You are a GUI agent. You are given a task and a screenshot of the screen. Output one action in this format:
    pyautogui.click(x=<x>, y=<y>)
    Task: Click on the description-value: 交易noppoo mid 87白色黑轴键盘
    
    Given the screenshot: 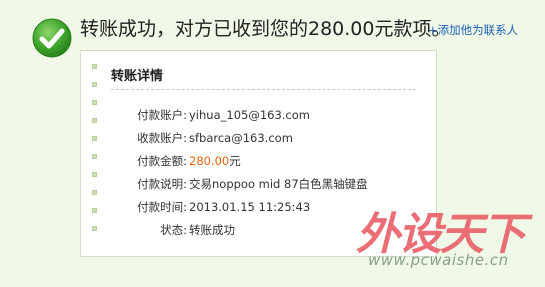 What is the action you would take?
    pyautogui.click(x=278, y=183)
    